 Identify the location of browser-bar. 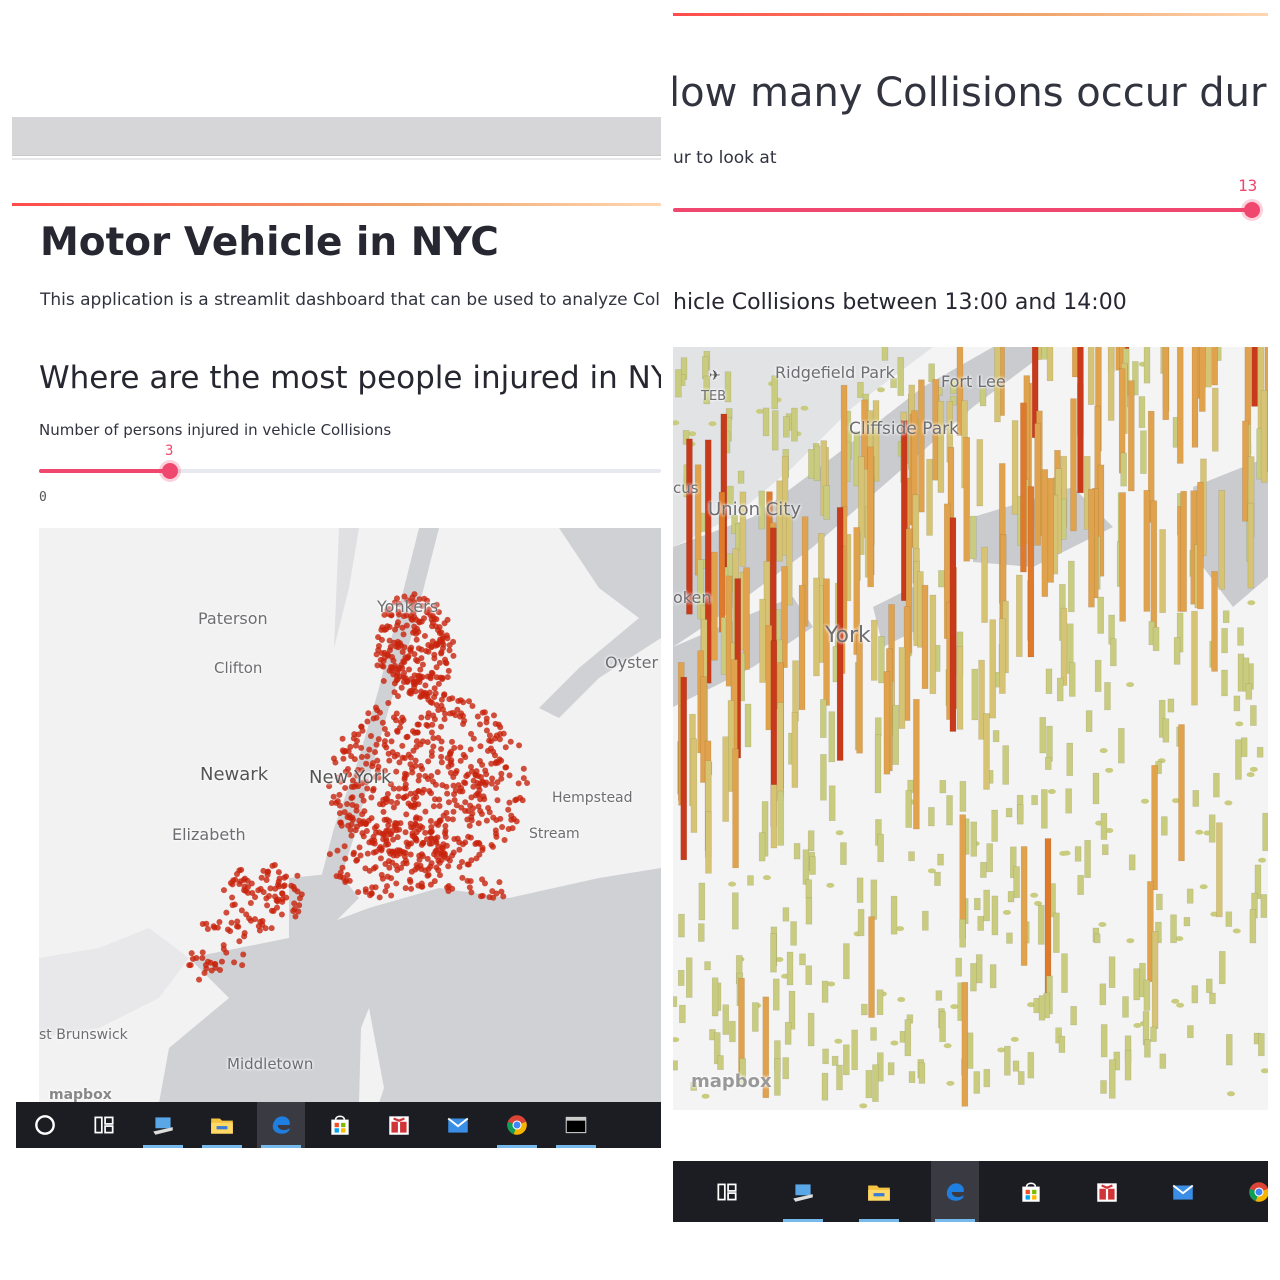
(336, 136).